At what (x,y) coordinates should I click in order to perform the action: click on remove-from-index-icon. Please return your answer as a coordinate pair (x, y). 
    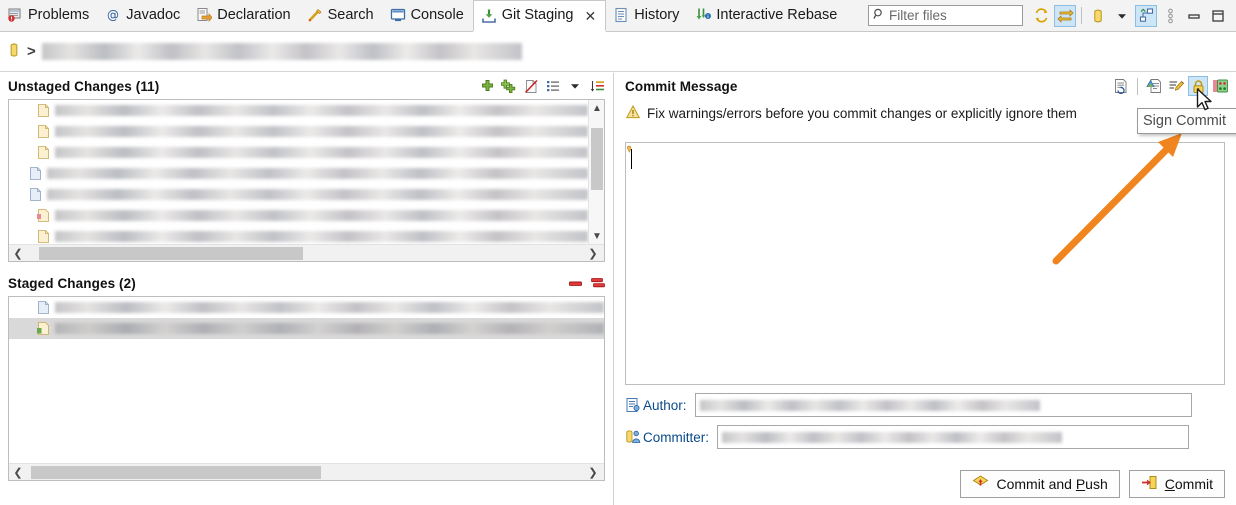
    Looking at the image, I should click on (575, 283).